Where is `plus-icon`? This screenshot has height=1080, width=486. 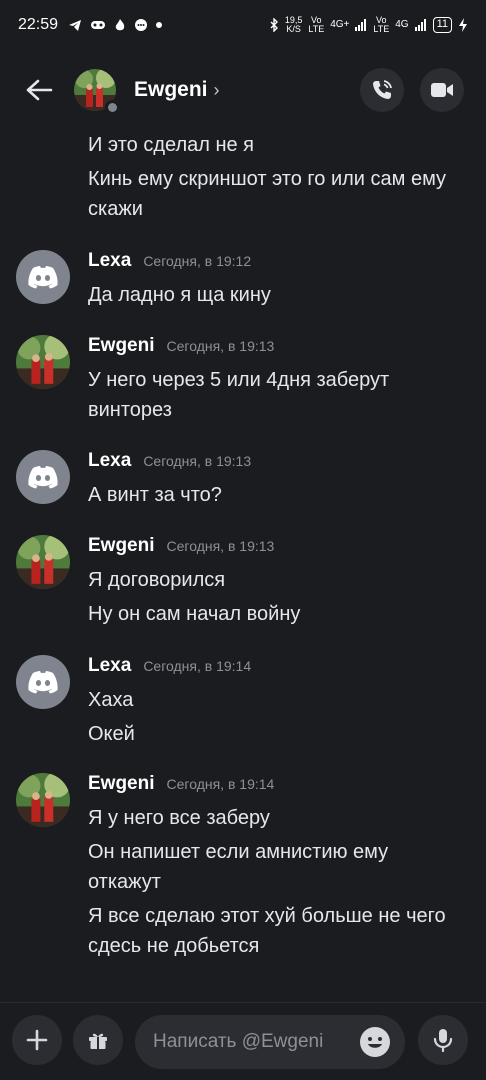 plus-icon is located at coordinates (37, 1040).